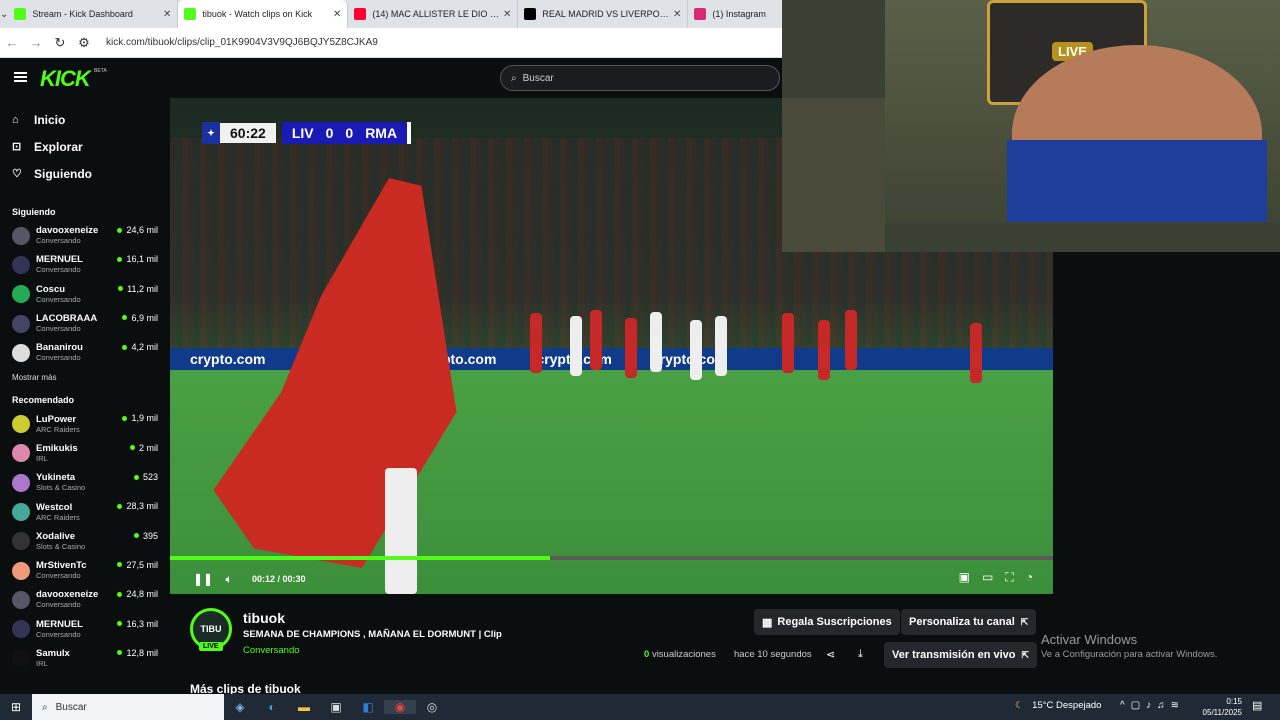  I want to click on reload-icon: ↻, so click(60, 43).